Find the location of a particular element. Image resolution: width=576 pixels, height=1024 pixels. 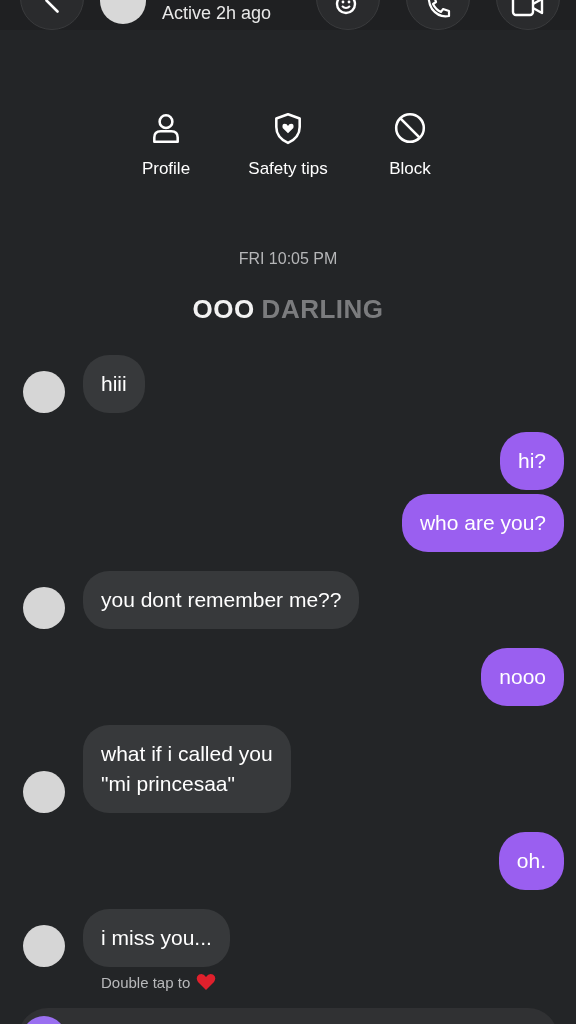

message-bubble: what if i called you "mi princesaa" is located at coordinates (187, 769).